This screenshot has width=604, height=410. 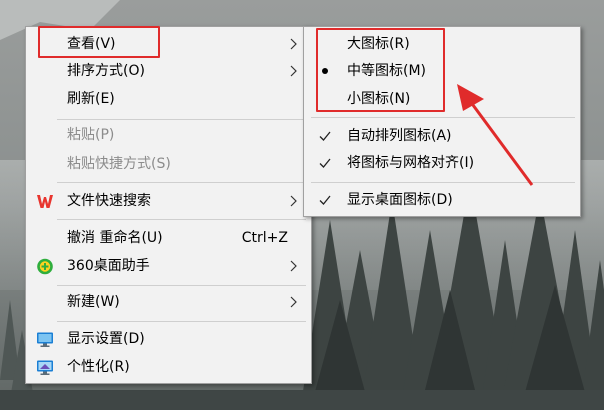 I want to click on 360-assistant-icon, so click(x=45, y=266).